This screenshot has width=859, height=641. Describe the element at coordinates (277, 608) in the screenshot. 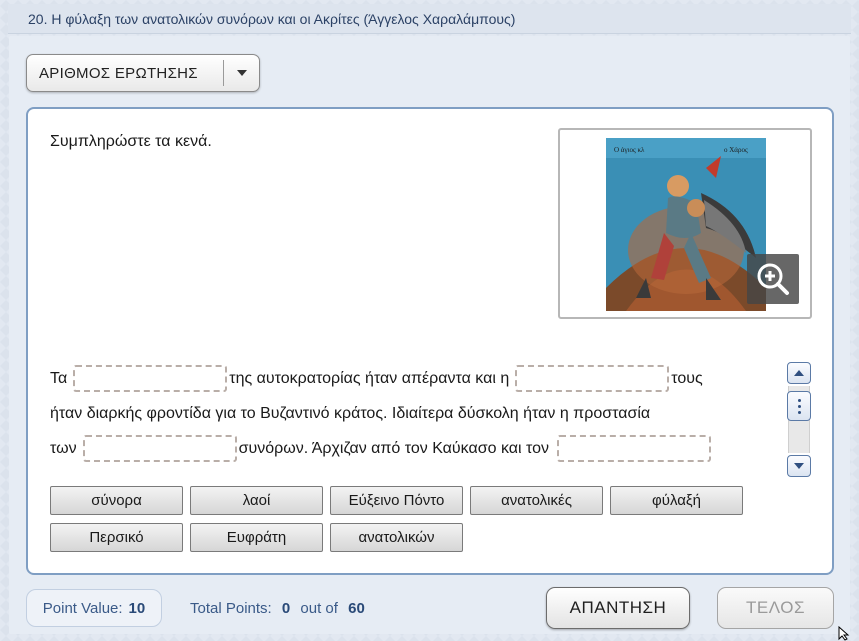

I see `total-points: Total Points: 0 out of 60` at that location.